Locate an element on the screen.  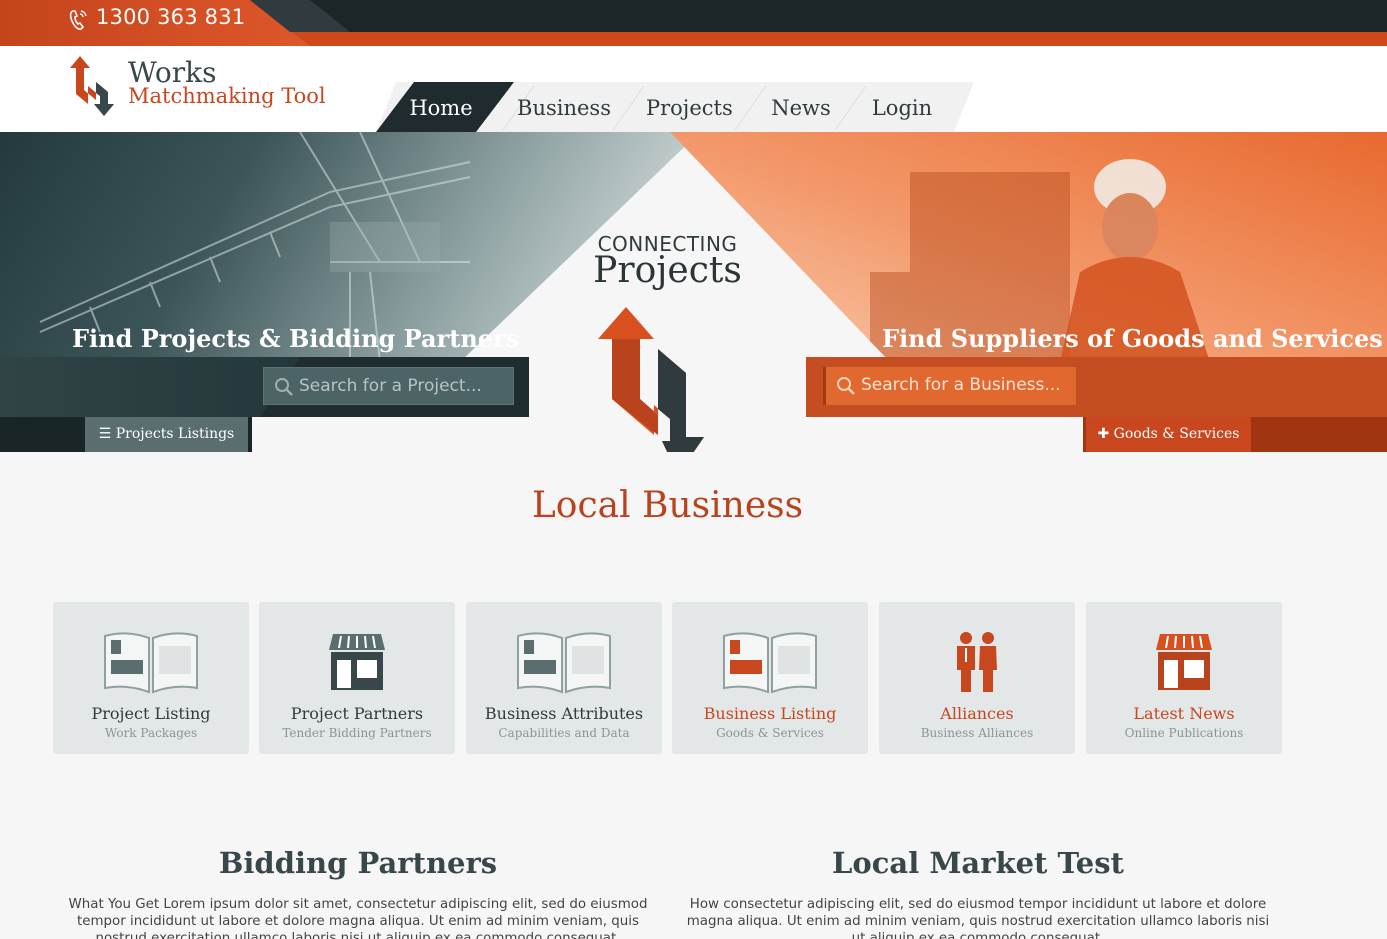
brand-subtitle: Matchmaking Tool is located at coordinates (227, 96).